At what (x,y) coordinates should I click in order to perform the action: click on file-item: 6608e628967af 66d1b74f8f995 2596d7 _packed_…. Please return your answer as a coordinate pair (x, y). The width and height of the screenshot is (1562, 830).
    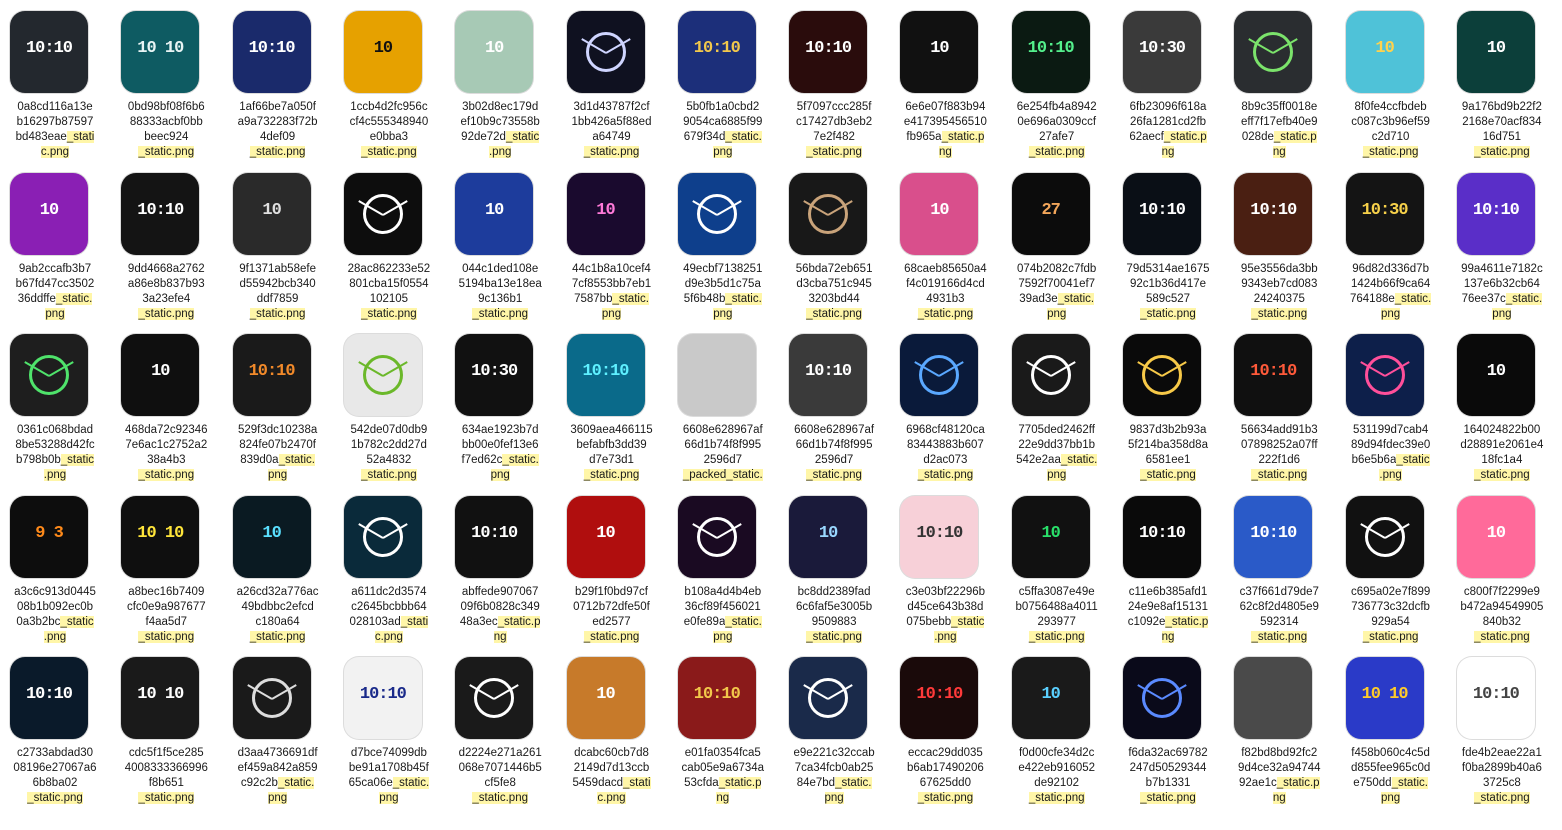
    Looking at the image, I should click on (723, 409).